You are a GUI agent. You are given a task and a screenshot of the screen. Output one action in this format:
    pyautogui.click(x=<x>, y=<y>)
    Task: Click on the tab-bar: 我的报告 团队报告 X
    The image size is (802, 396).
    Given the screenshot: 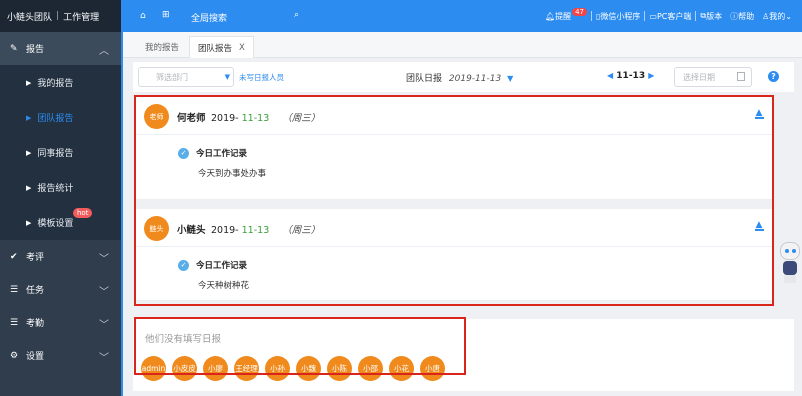 What is the action you would take?
    pyautogui.click(x=462, y=45)
    